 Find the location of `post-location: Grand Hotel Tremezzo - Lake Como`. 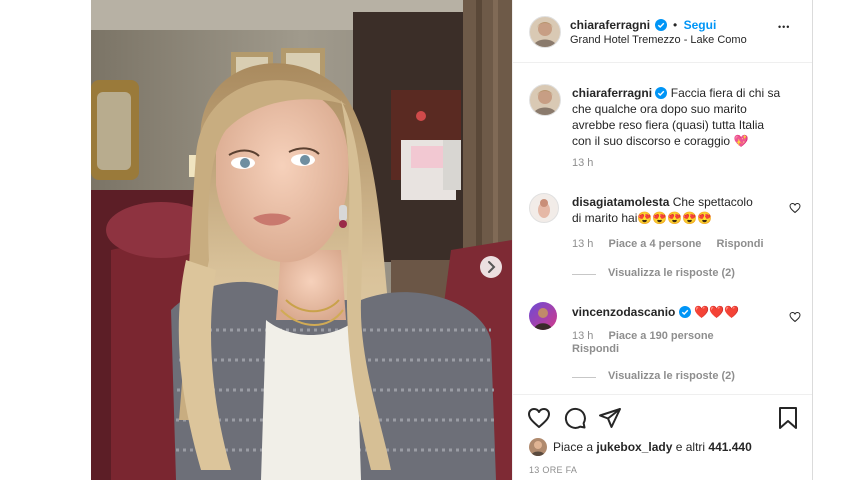

post-location: Grand Hotel Tremezzo - Lake Como is located at coordinates (658, 40).